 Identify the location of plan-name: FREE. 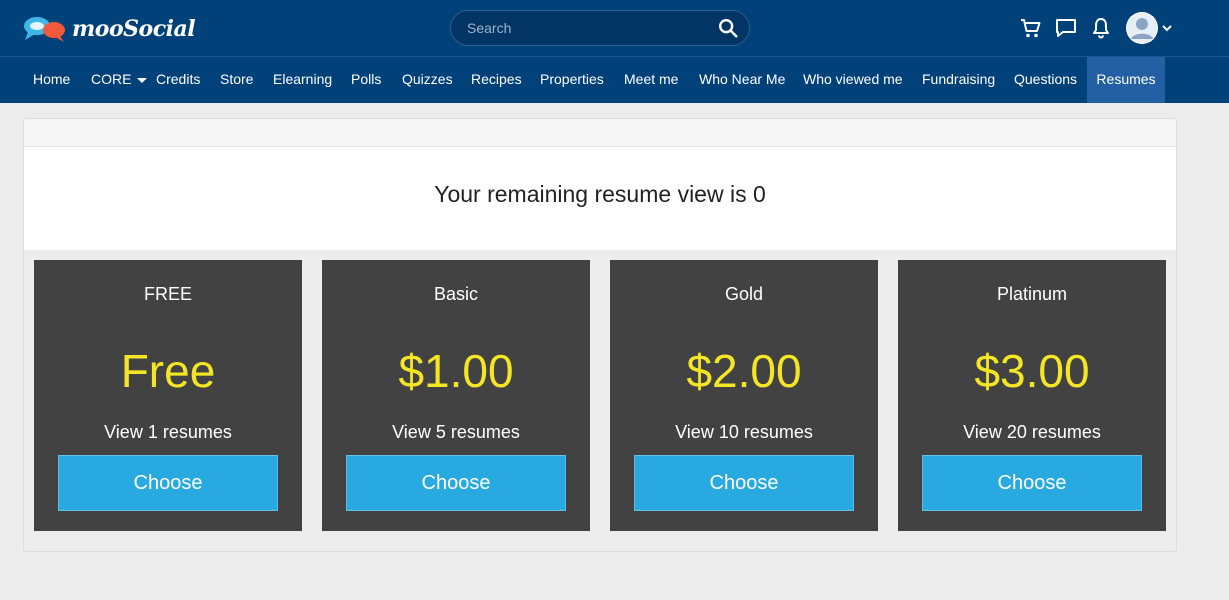
(167, 294).